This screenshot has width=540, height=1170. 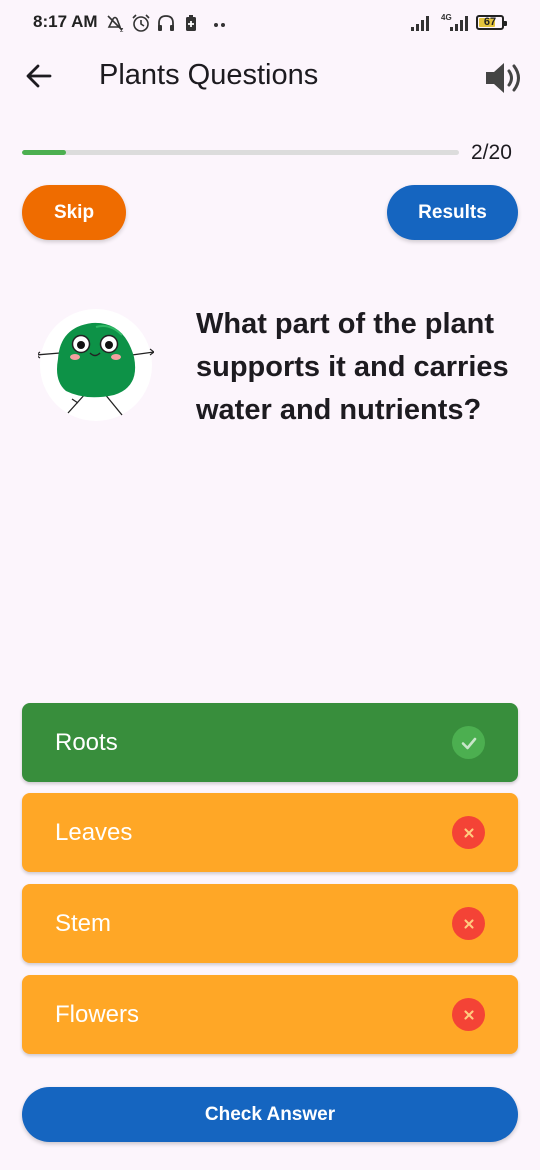 I want to click on answer-option-roots: Roots, so click(x=270, y=742).